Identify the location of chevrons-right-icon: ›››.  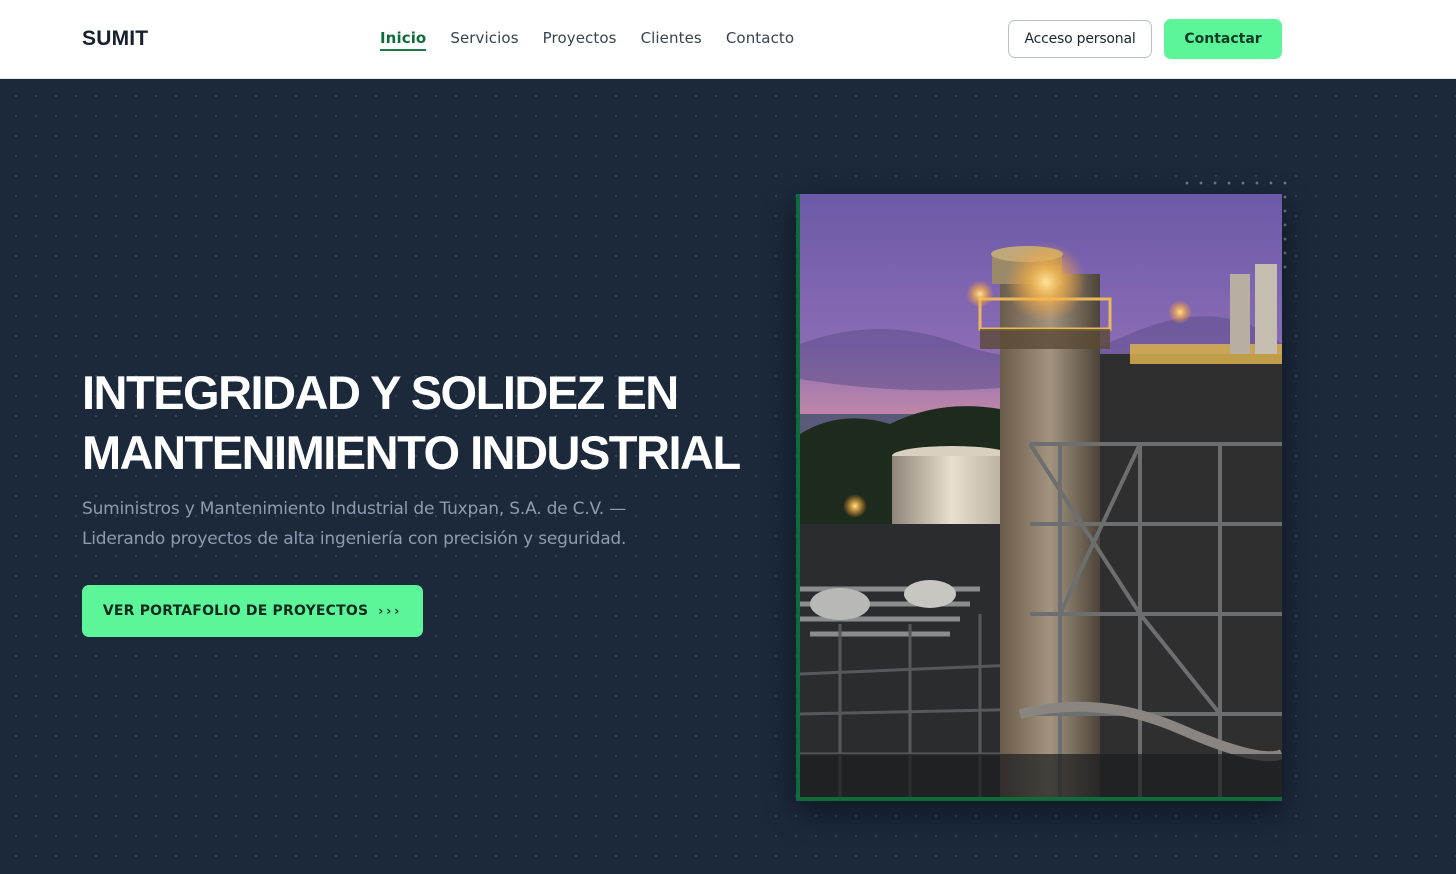
(390, 611).